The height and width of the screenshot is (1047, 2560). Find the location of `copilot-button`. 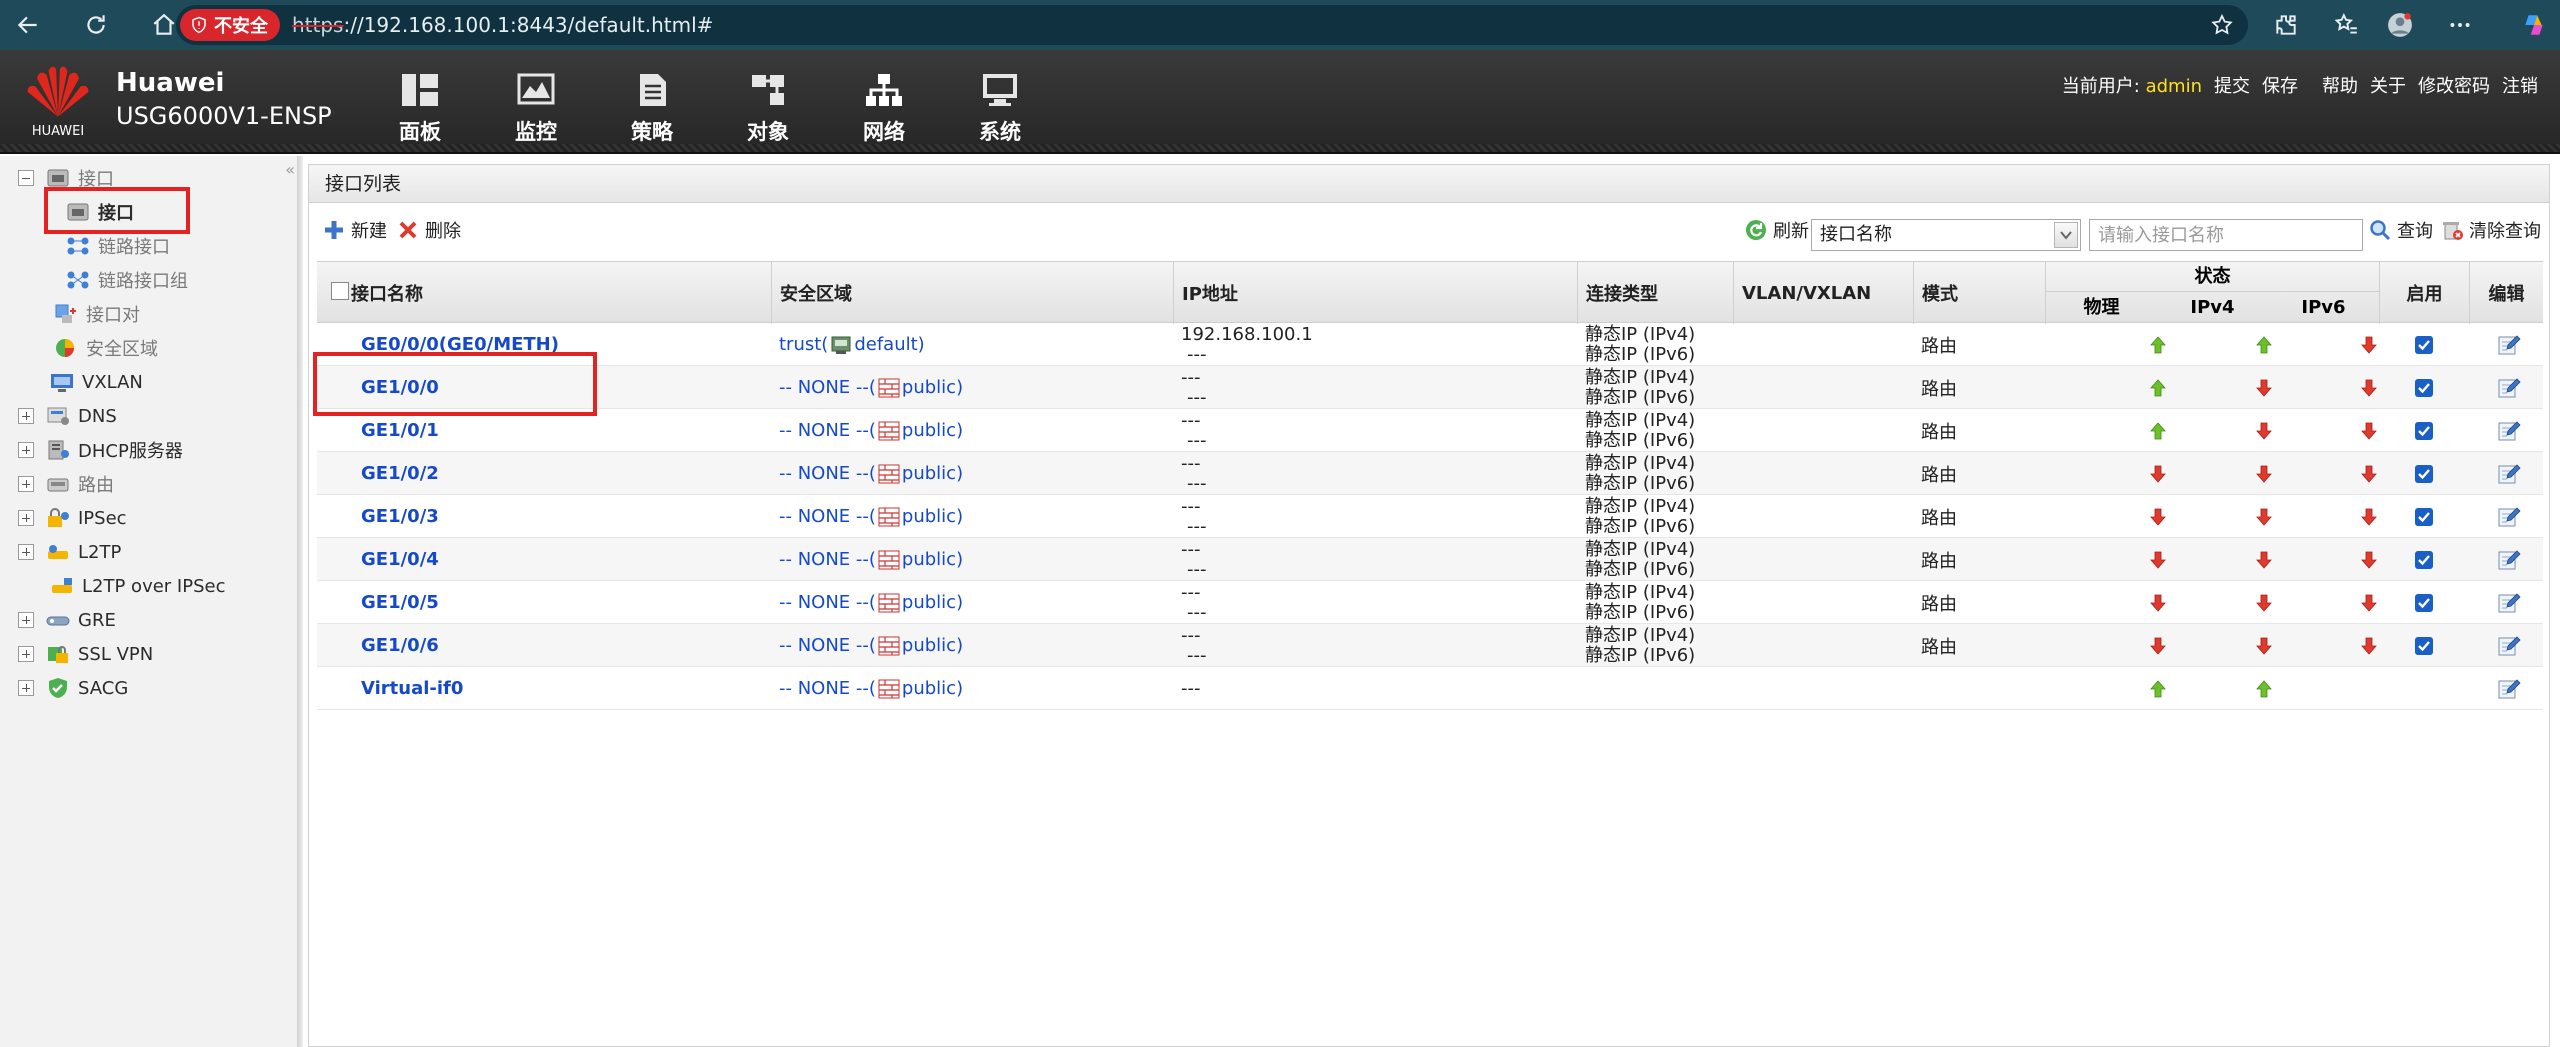

copilot-button is located at coordinates (2534, 25).